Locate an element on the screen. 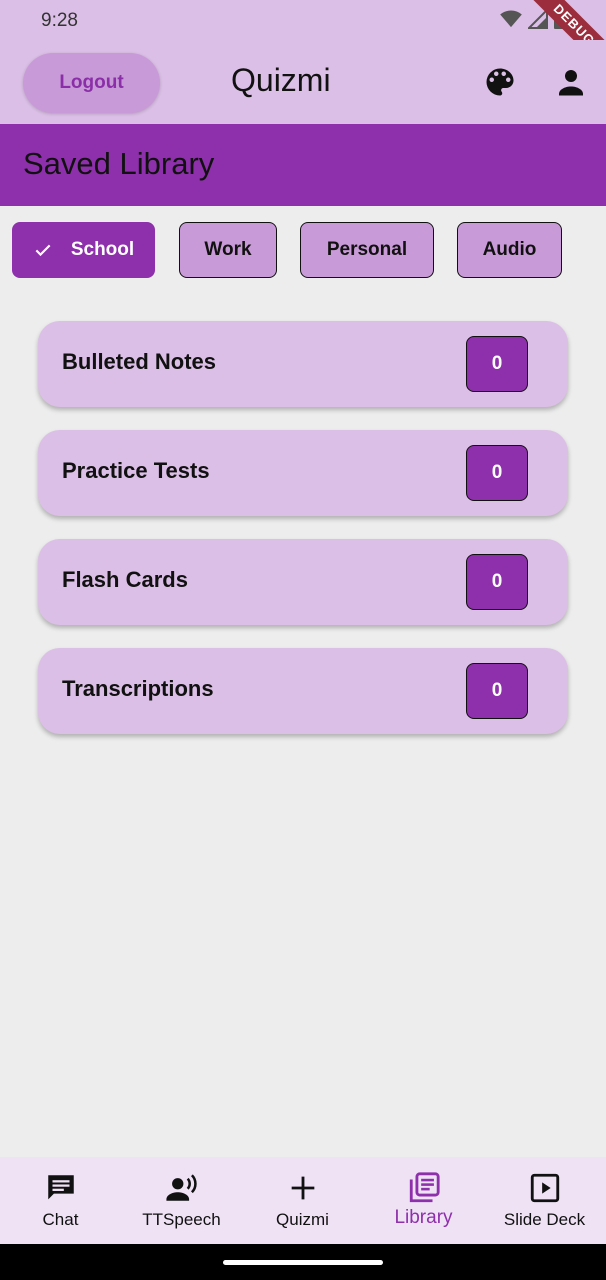 The width and height of the screenshot is (606, 1280). chip-label: Personal is located at coordinates (367, 249).